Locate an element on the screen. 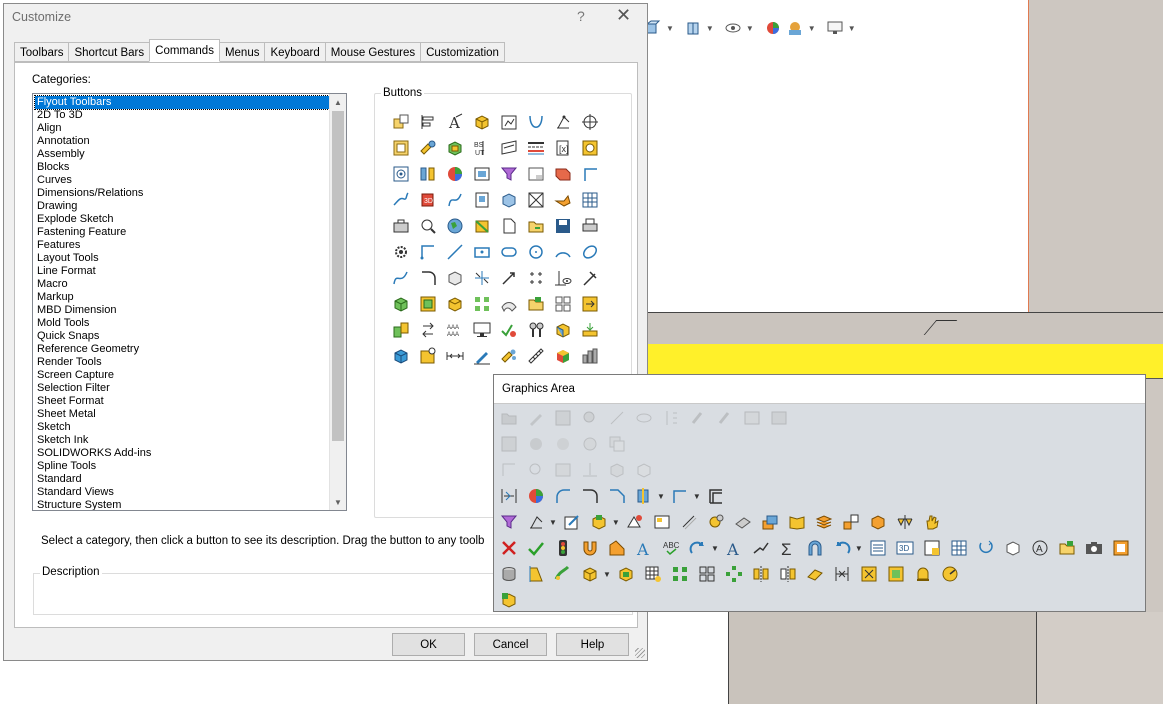 The width and height of the screenshot is (1163, 704). curves-icon is located at coordinates (536, 122).